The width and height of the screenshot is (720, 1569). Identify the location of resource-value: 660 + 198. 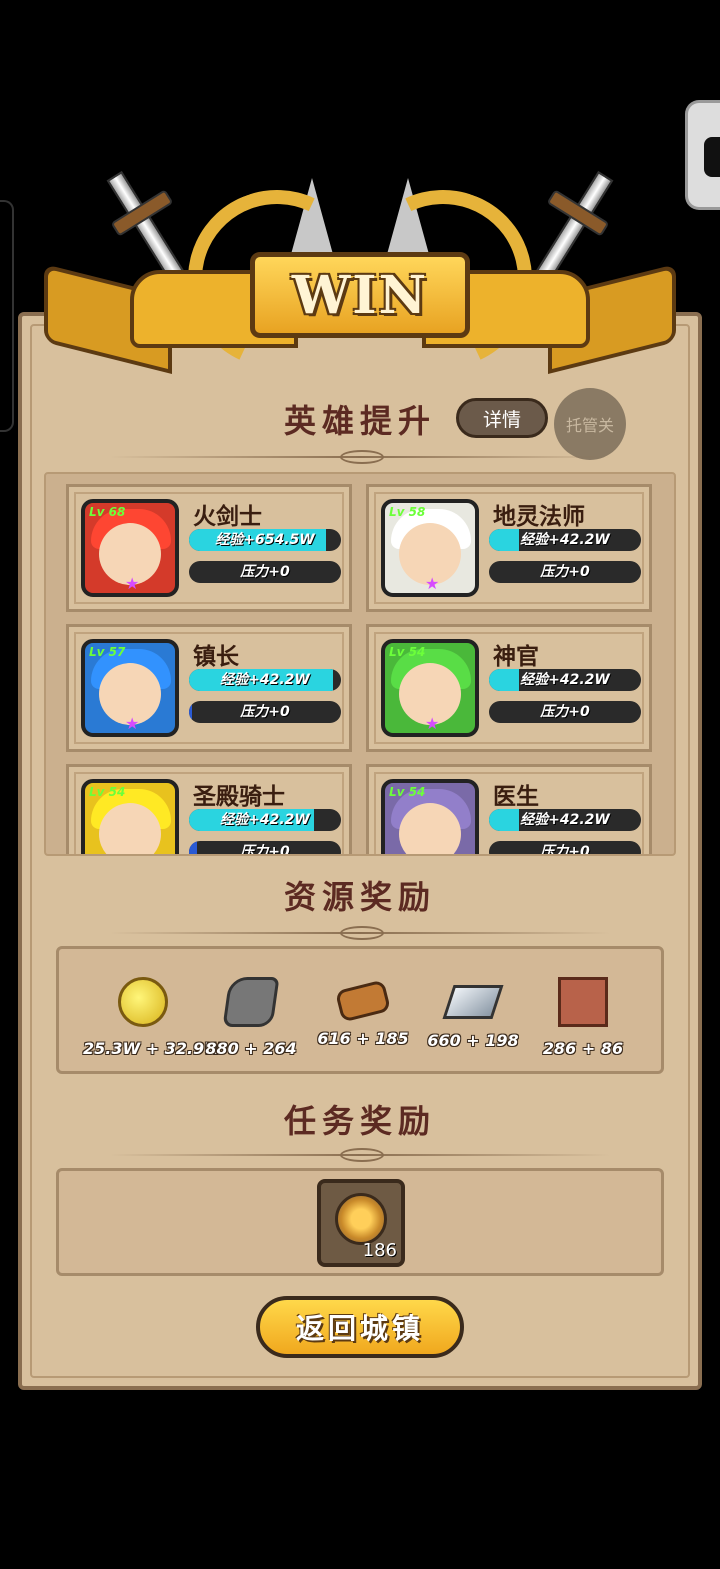
(473, 1040).